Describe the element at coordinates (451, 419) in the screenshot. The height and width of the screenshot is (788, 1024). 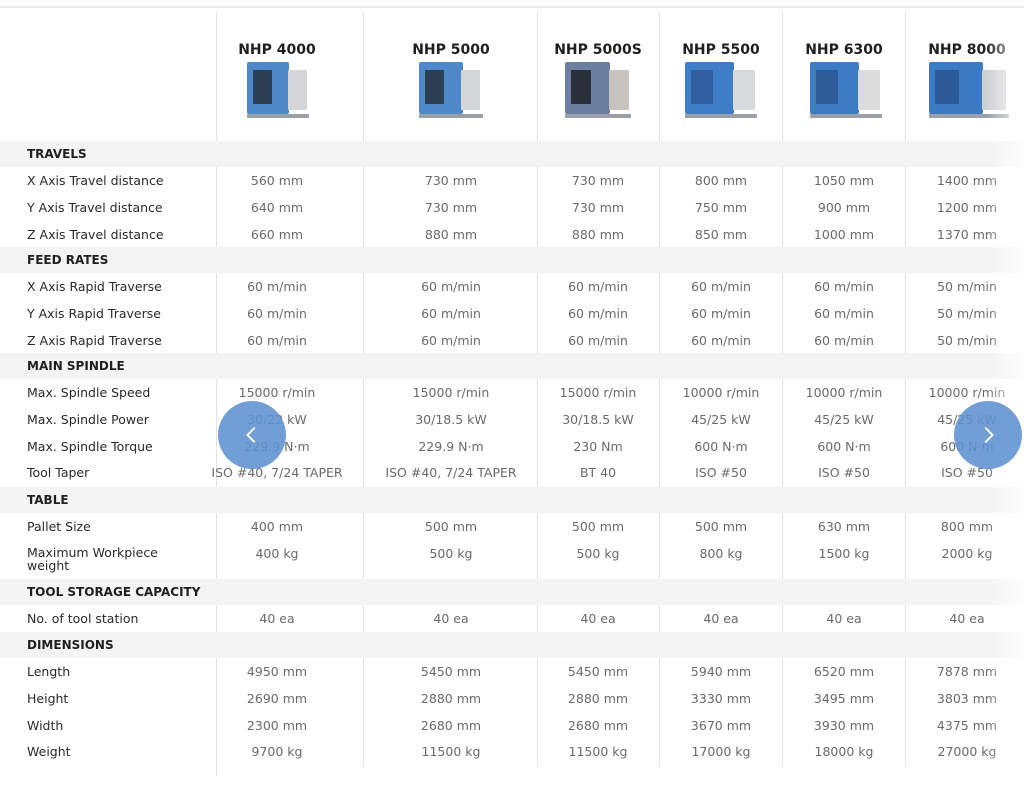
I see `table-cell: 30/18.5 kW` at that location.